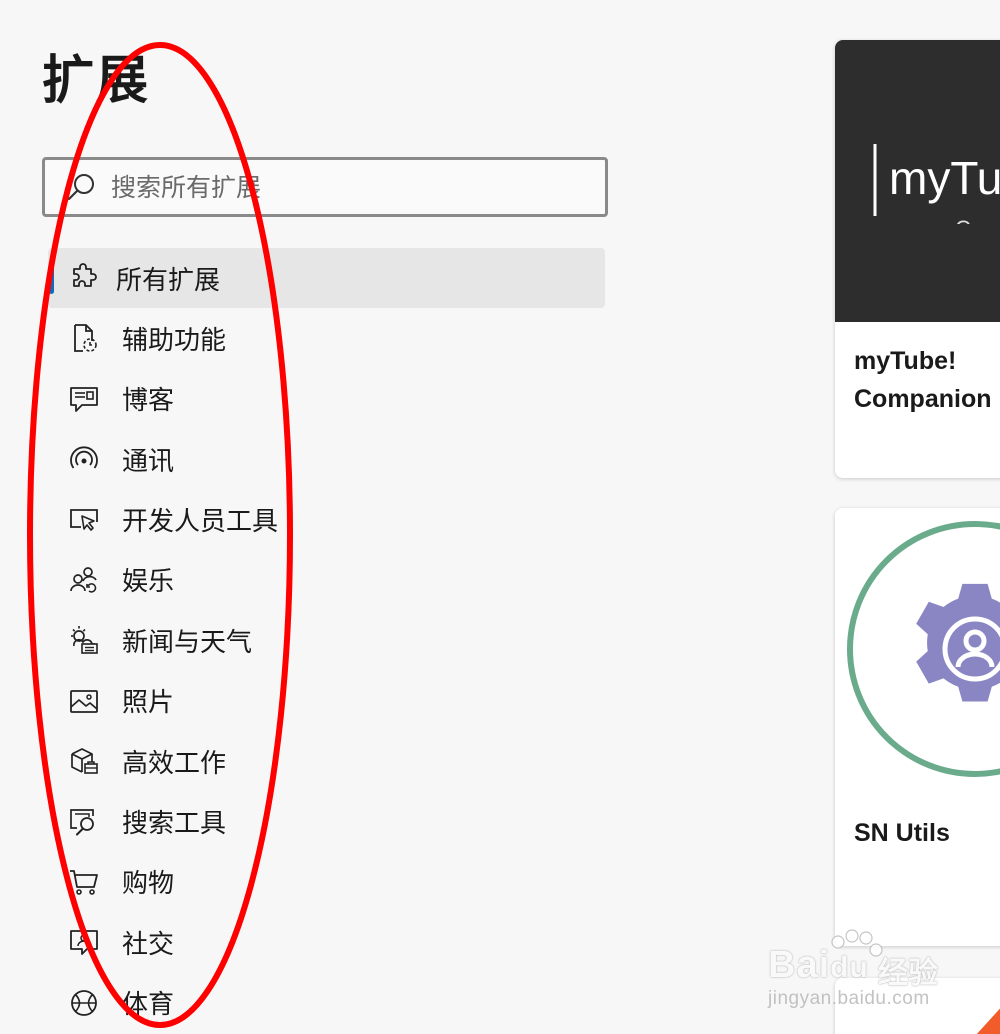  Describe the element at coordinates (328, 1003) in the screenshot. I see `category-item-sports: 体育` at that location.